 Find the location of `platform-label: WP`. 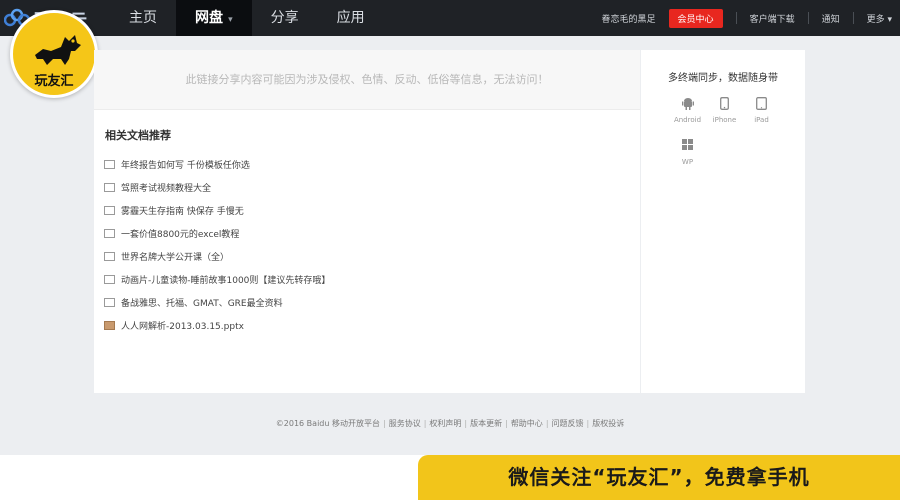

platform-label: WP is located at coordinates (687, 162).